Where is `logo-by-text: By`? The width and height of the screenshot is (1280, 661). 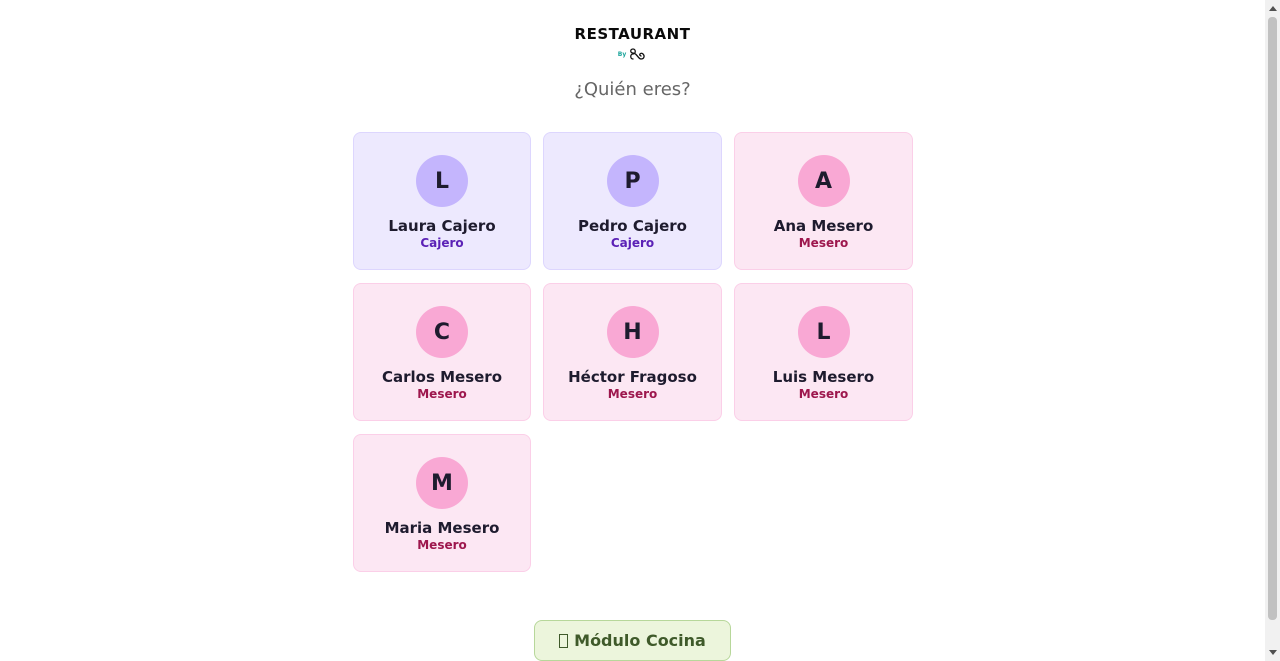 logo-by-text: By is located at coordinates (622, 54).